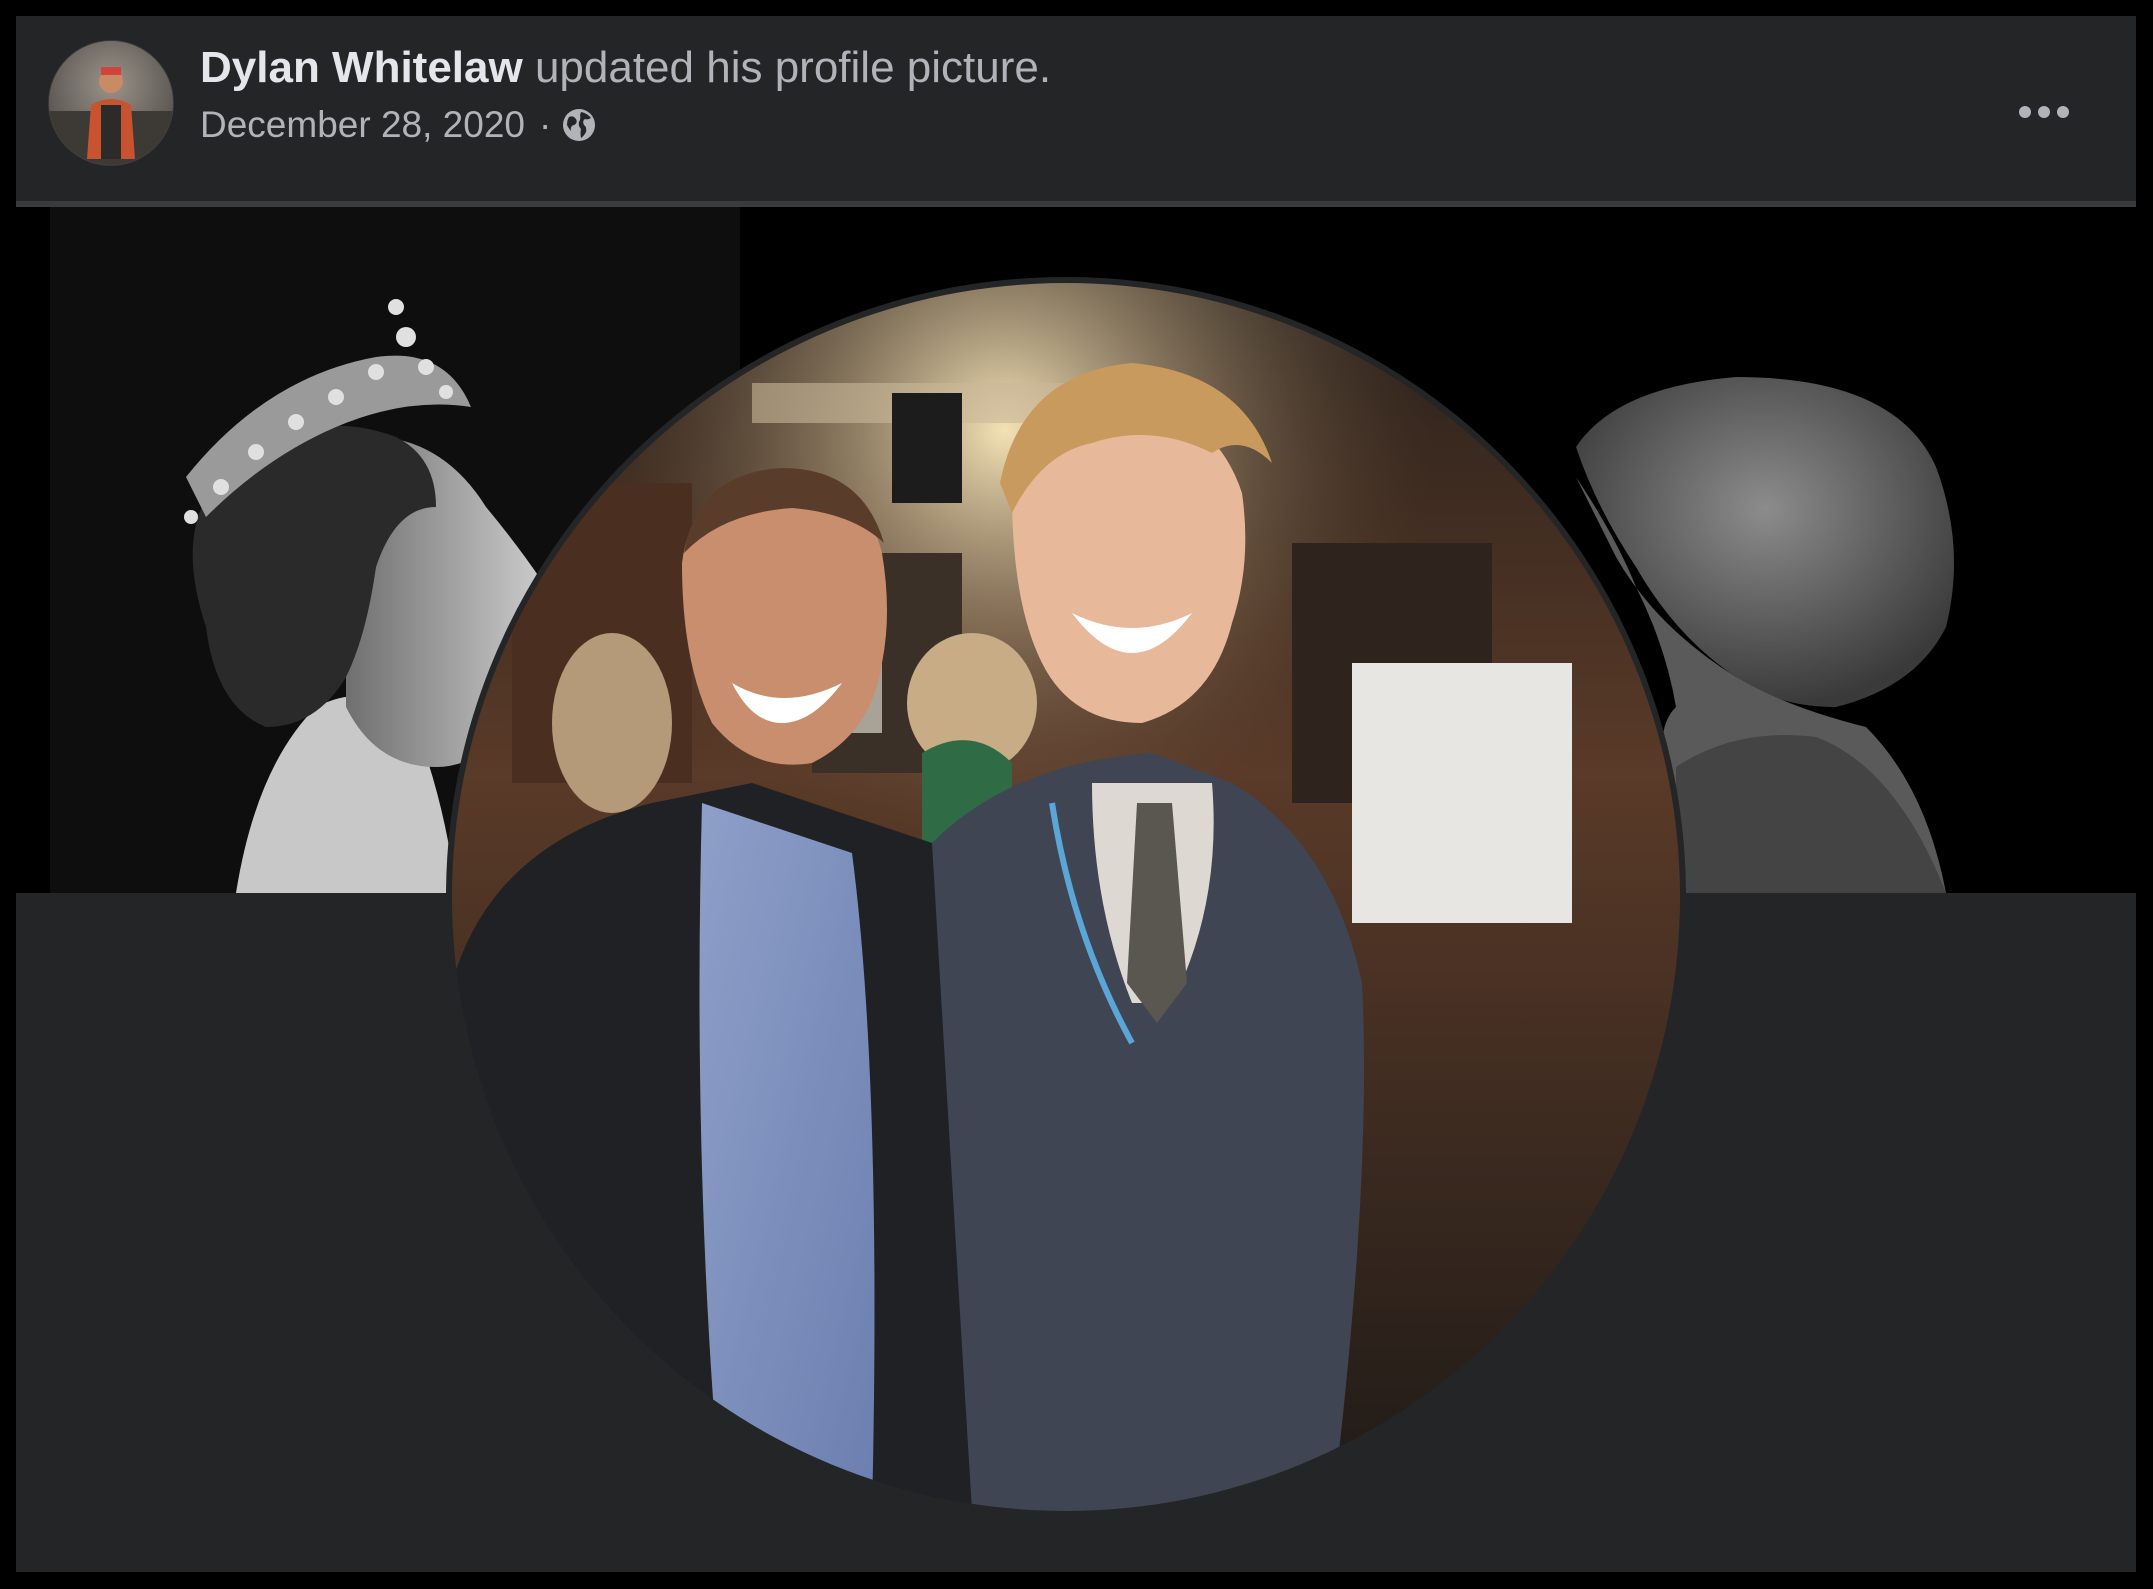 The image size is (2153, 1589). What do you see at coordinates (579, 125) in the screenshot?
I see `globe-icon` at bounding box center [579, 125].